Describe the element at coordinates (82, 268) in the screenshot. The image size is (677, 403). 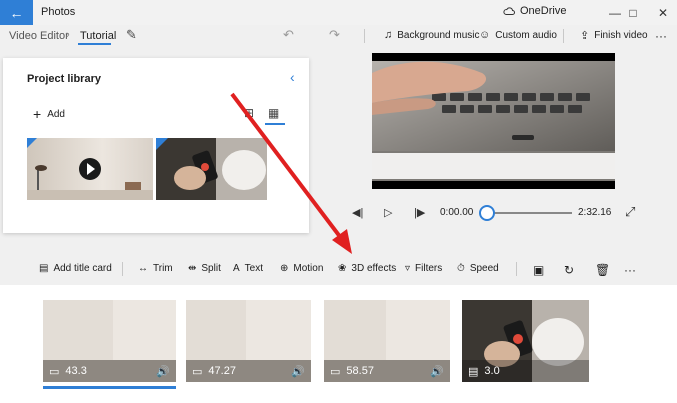
I see `add-title-card-label: Add title card` at that location.